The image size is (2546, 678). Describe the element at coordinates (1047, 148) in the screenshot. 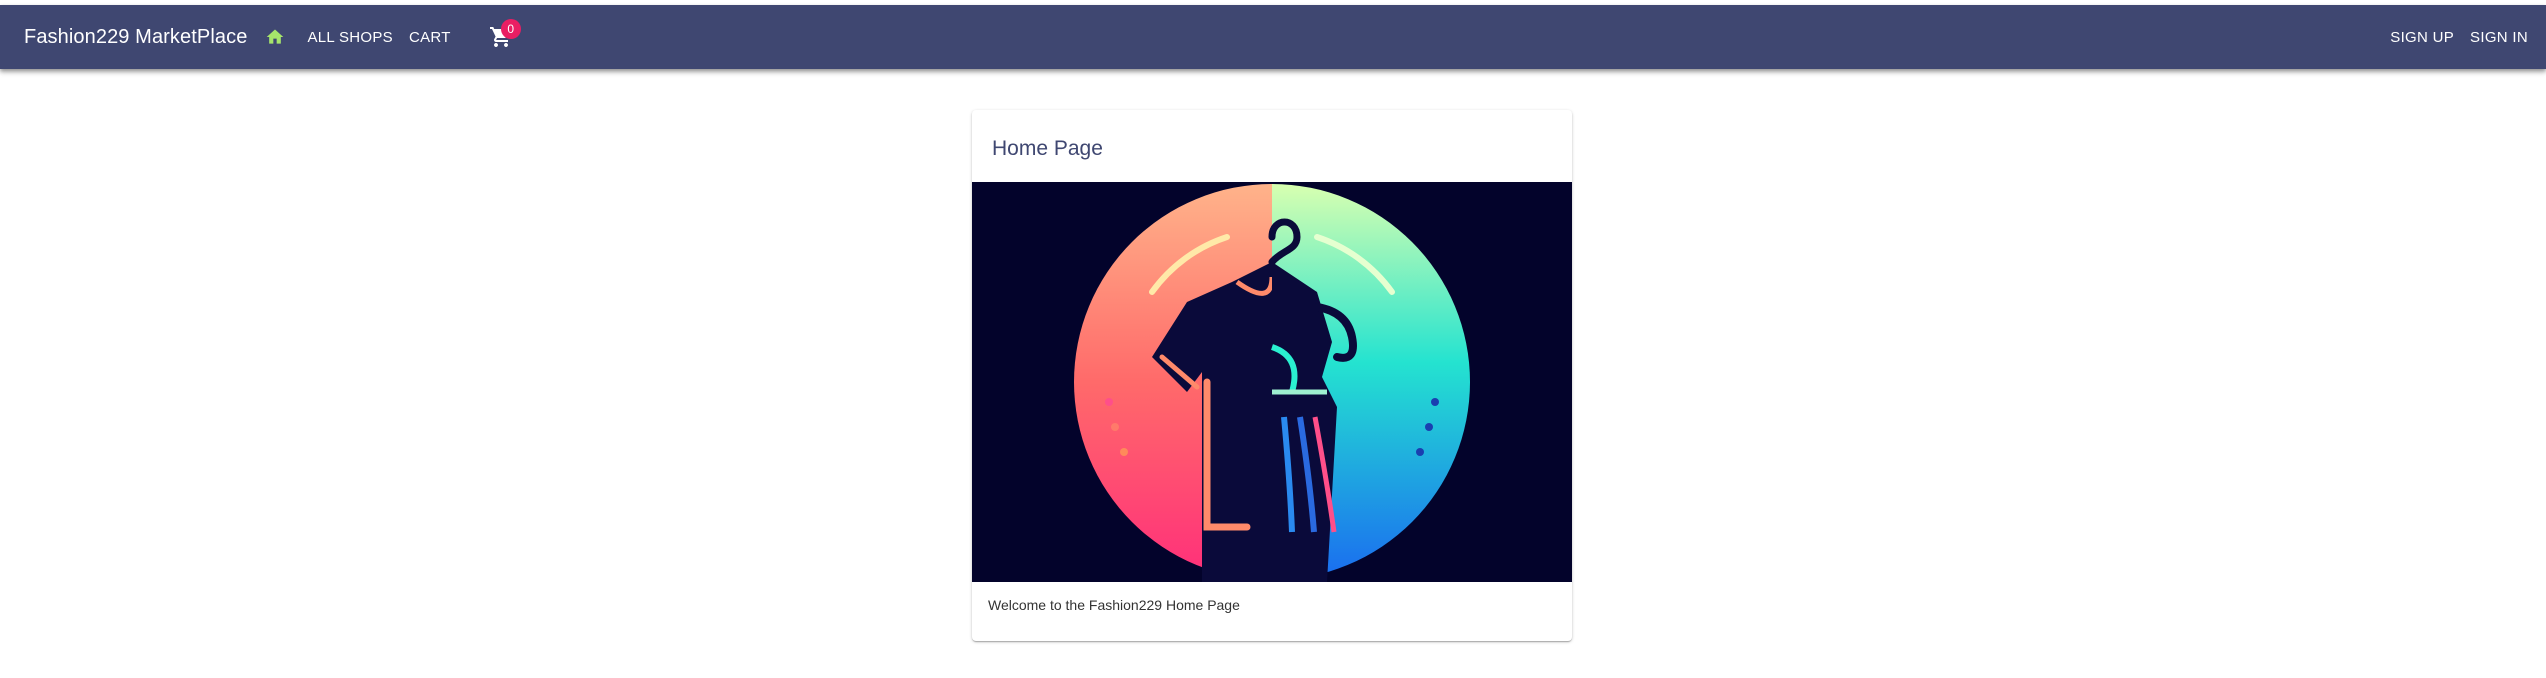

I see `page-title: Home Page` at that location.